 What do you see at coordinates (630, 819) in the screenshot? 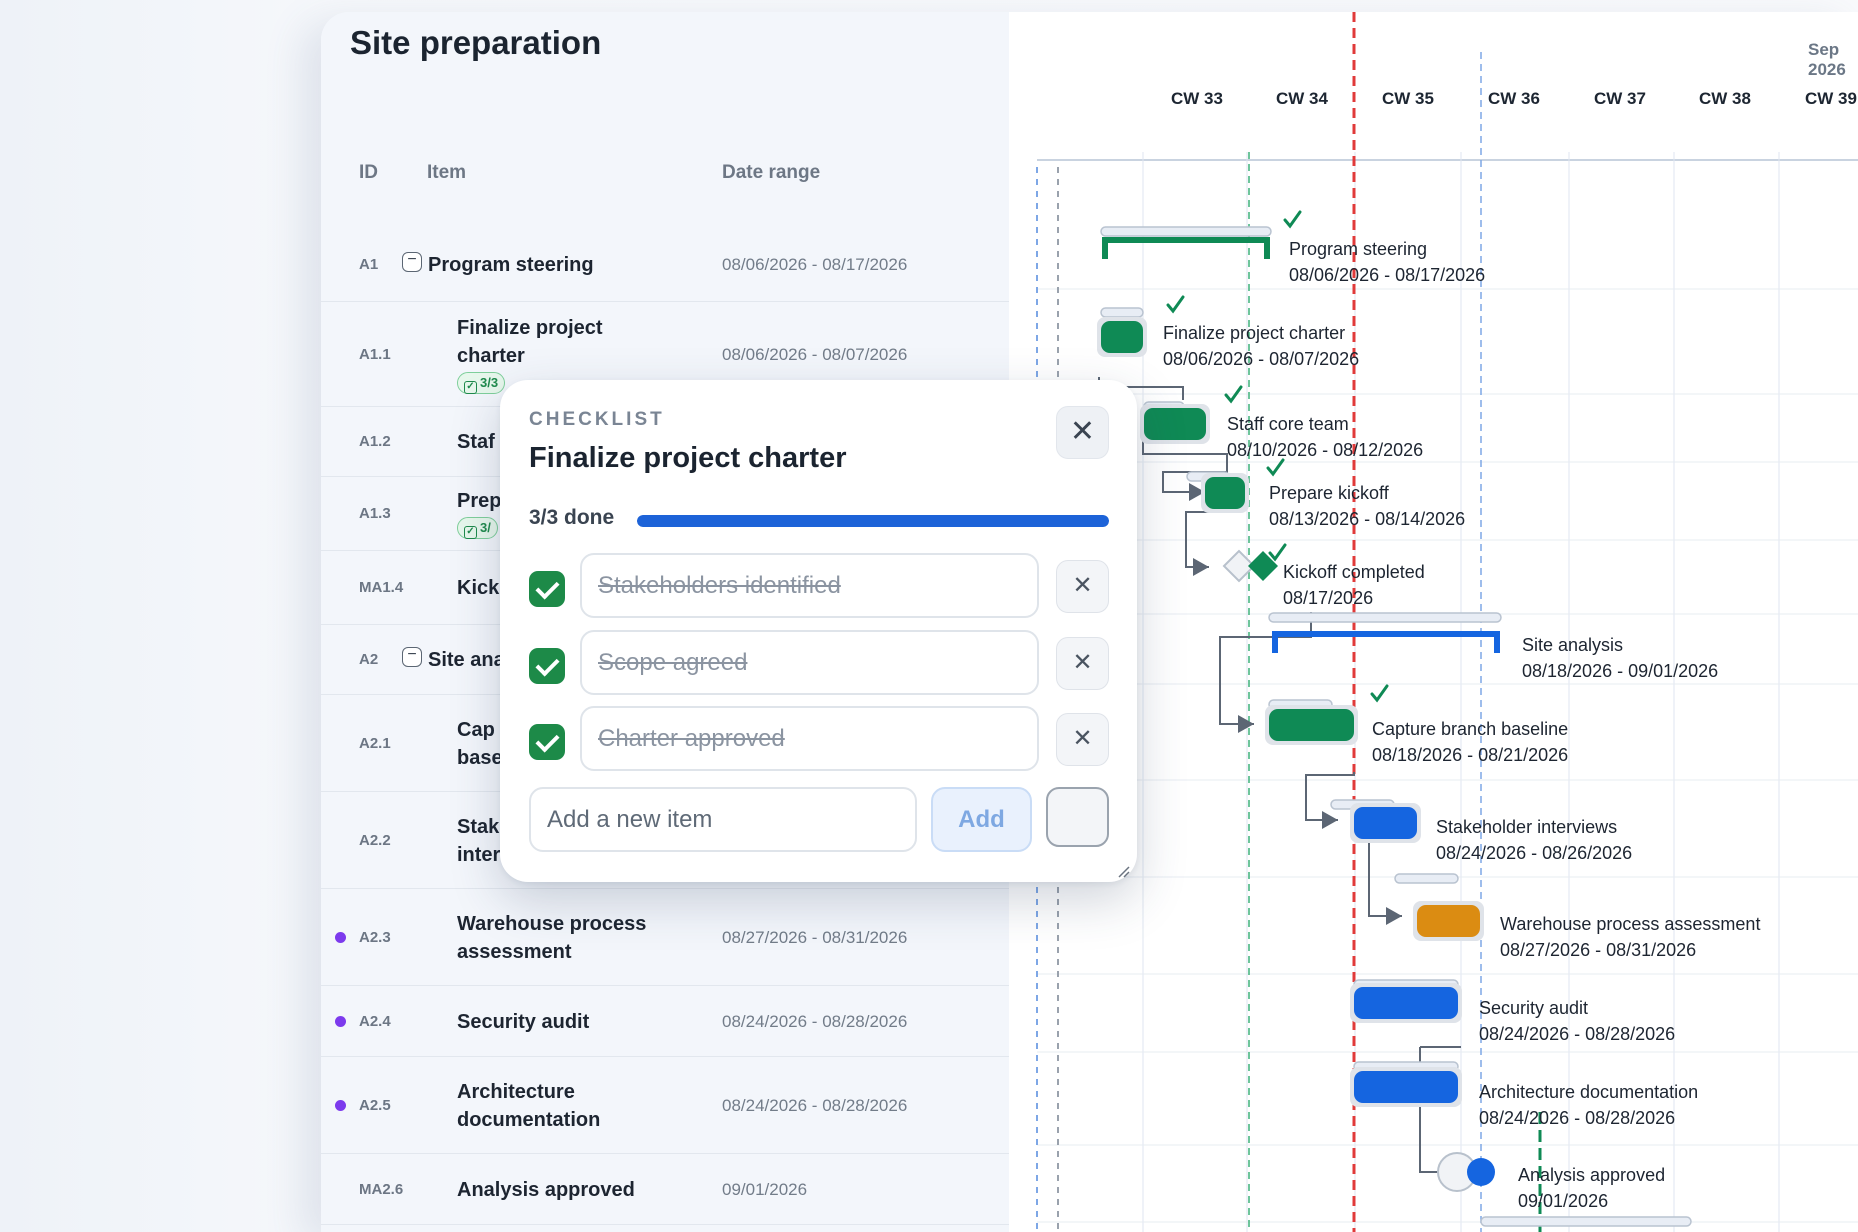
I see `new-item-placeholder: Add a new item` at bounding box center [630, 819].